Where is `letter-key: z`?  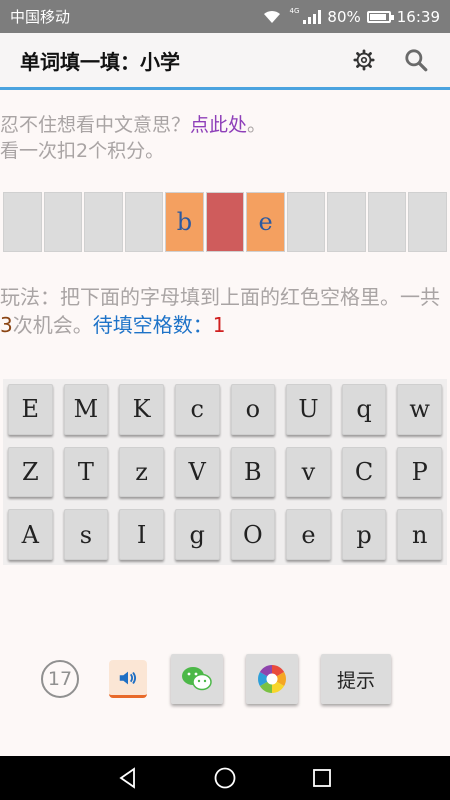 letter-key: z is located at coordinates (141, 472).